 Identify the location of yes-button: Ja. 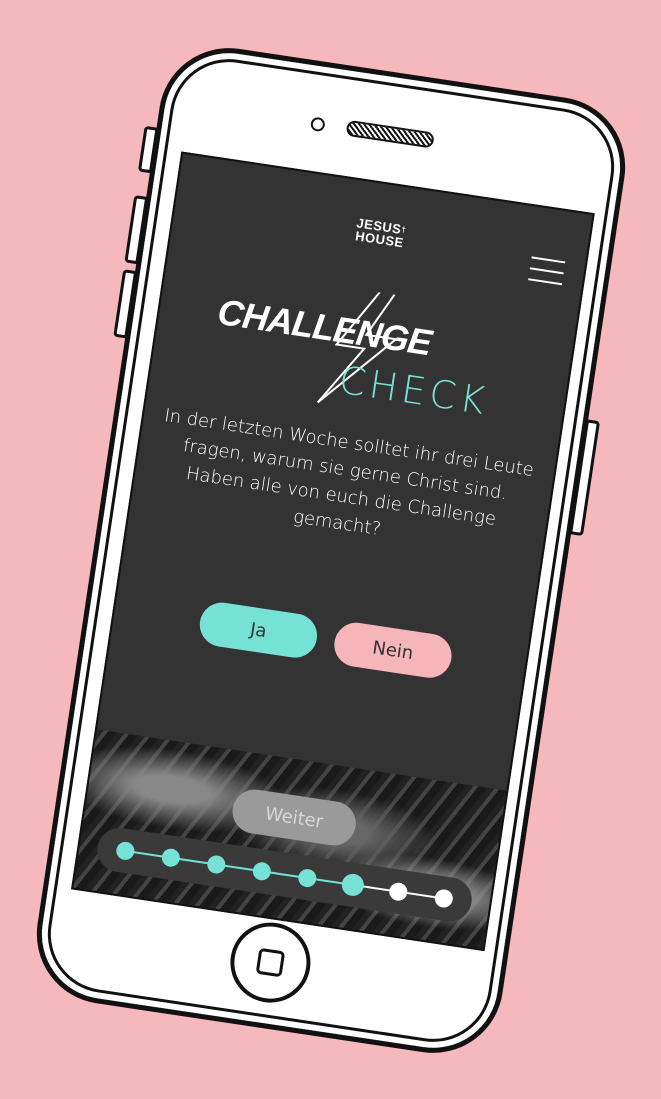
(258, 630).